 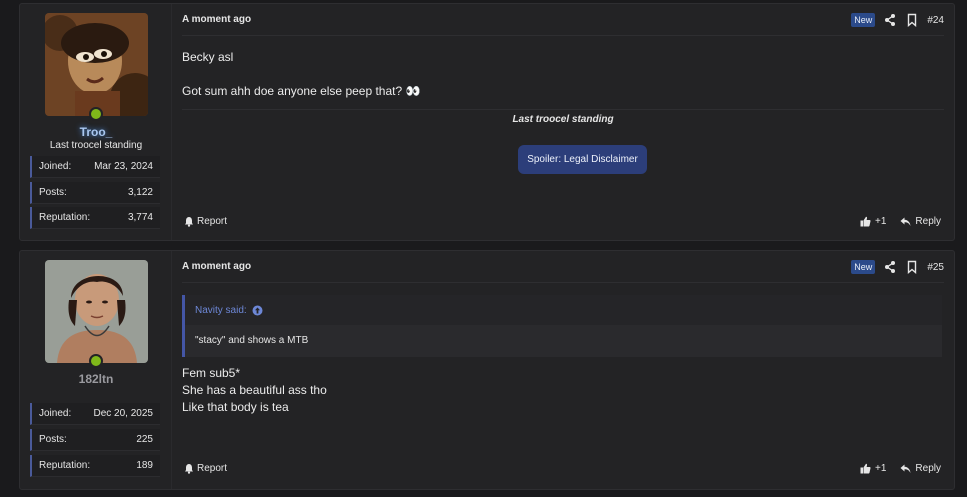 I want to click on stat-reputation: Reputation: 3,774, so click(x=95, y=218).